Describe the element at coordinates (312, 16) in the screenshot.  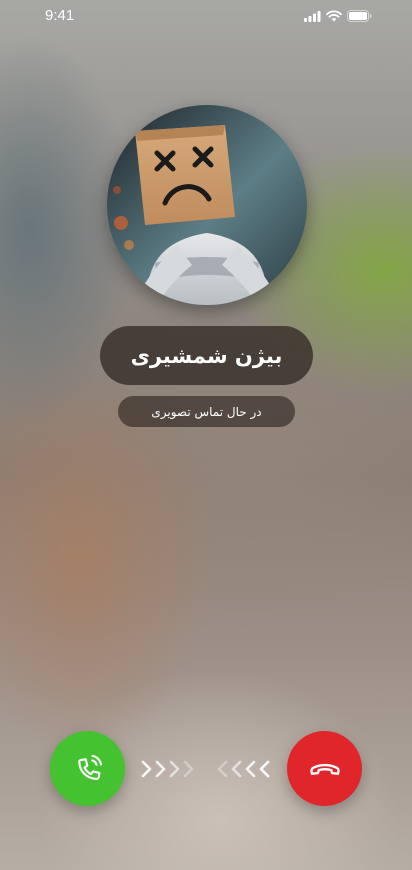
I see `signal-icon` at that location.